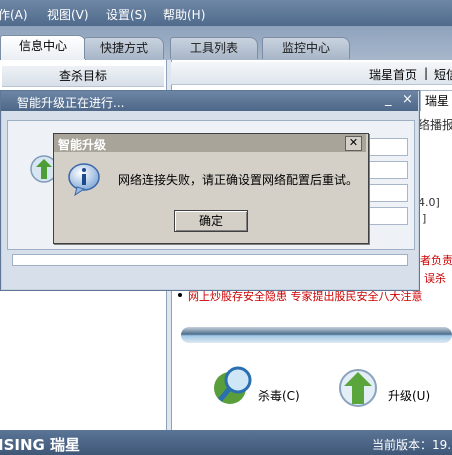 The height and width of the screenshot is (455, 452). I want to click on news-partial-5: 误杀, so click(435, 278).